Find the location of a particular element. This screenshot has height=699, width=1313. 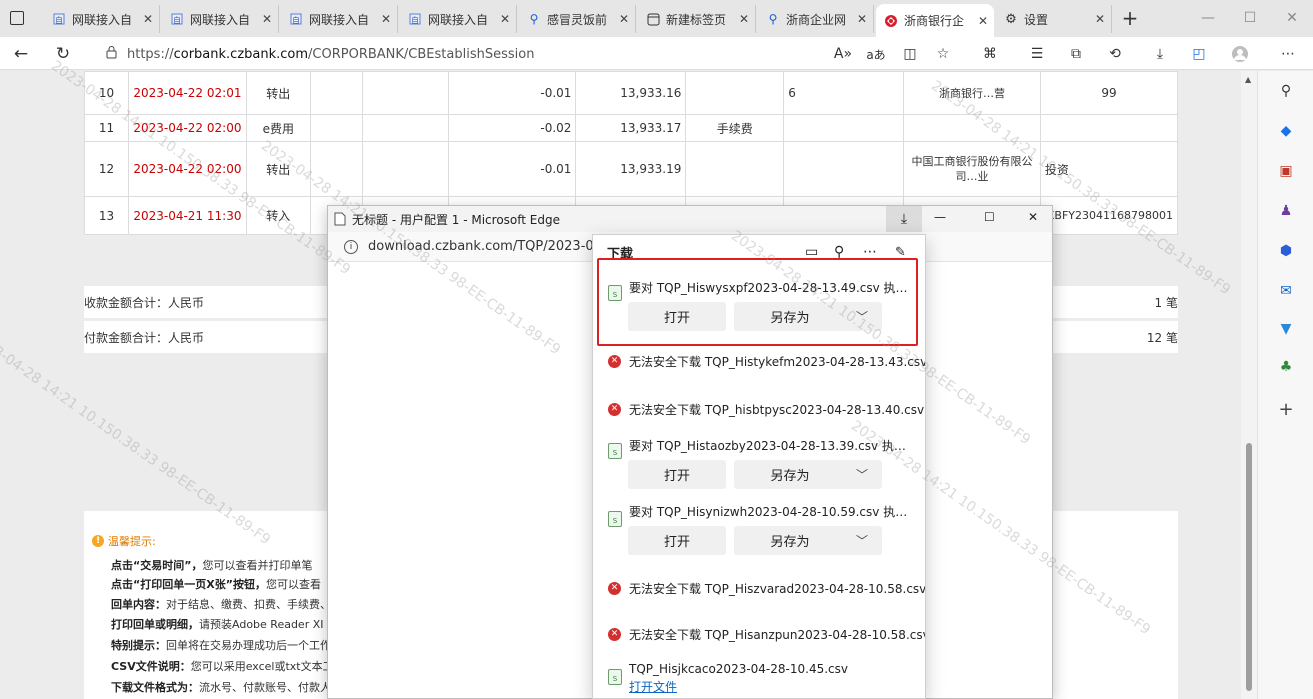

tab-settings: ⚙ 设置 ✕ is located at coordinates (1054, 19).